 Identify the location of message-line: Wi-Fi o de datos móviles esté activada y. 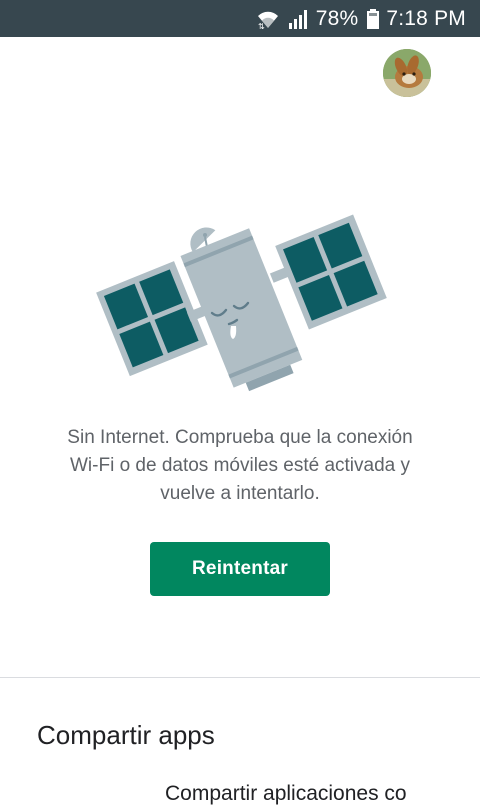
(240, 465).